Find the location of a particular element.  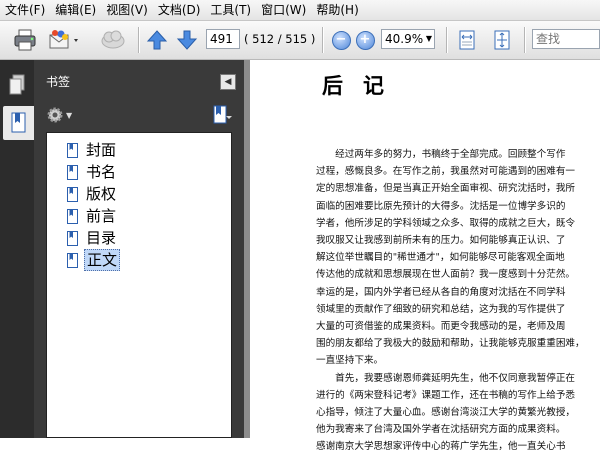

plus-icon: + is located at coordinates (365, 40).